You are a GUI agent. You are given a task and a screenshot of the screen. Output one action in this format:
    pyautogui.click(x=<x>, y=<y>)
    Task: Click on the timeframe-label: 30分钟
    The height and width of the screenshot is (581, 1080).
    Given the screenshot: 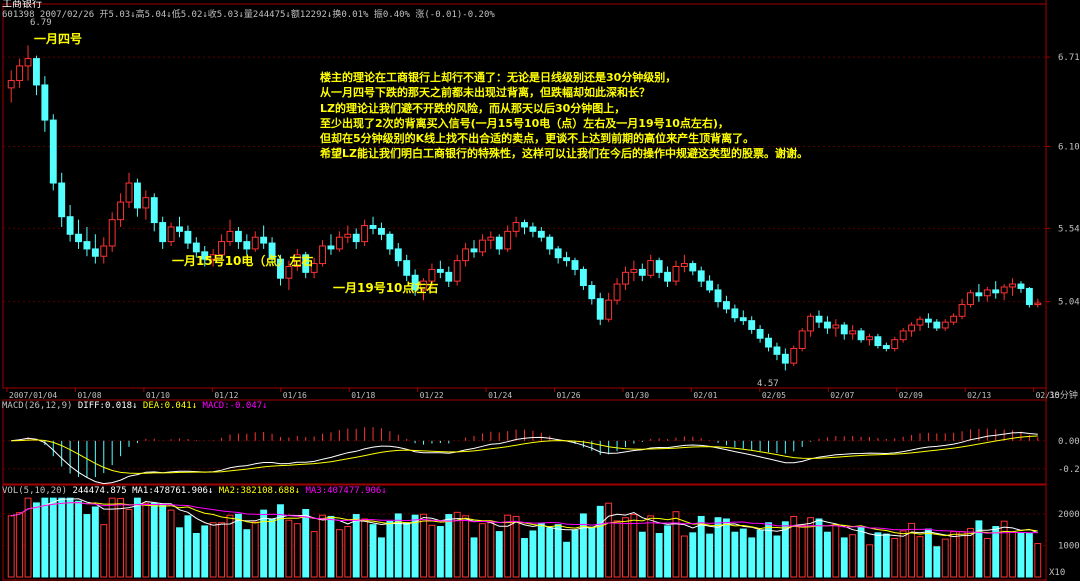 What is the action you would take?
    pyautogui.click(x=1063, y=396)
    